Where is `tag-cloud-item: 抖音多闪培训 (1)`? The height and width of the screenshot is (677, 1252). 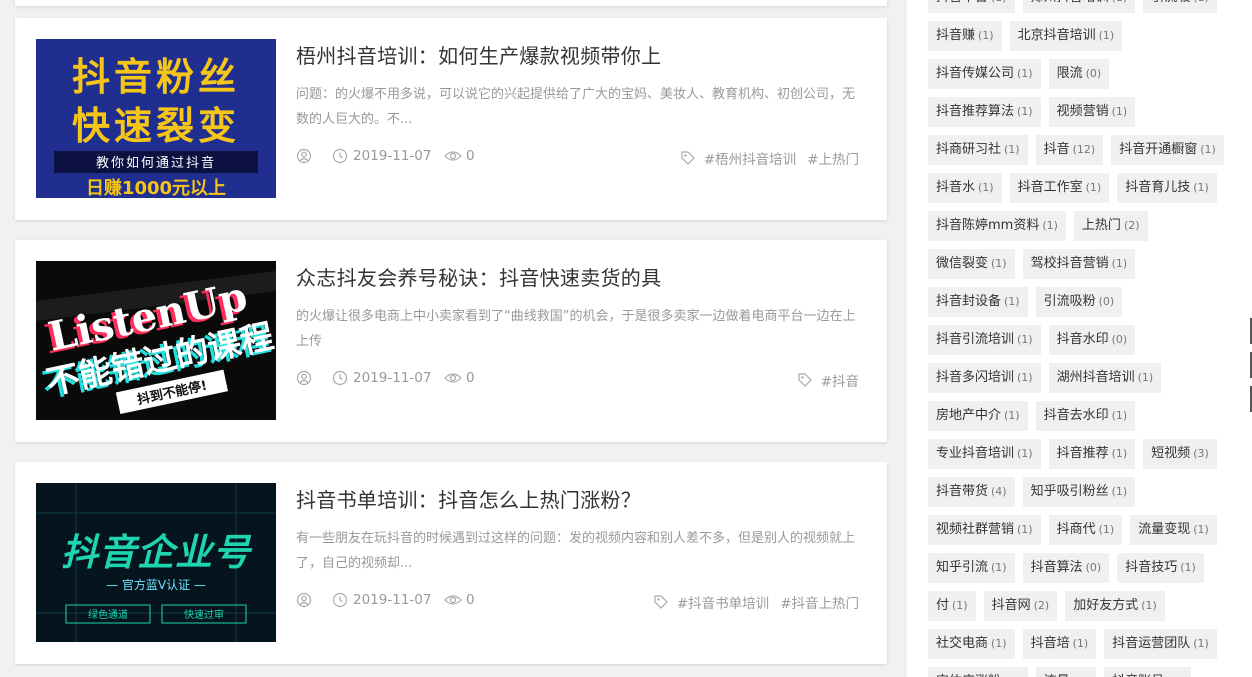
tag-cloud-item: 抖音多闪培训 (1) is located at coordinates (984, 378).